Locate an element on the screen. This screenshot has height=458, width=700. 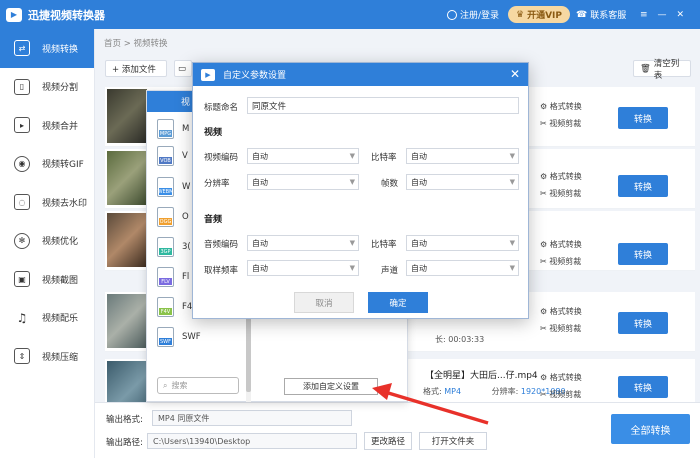
sidebar-item-merge: ▸ 视频合并 is located at coordinates (47, 125).